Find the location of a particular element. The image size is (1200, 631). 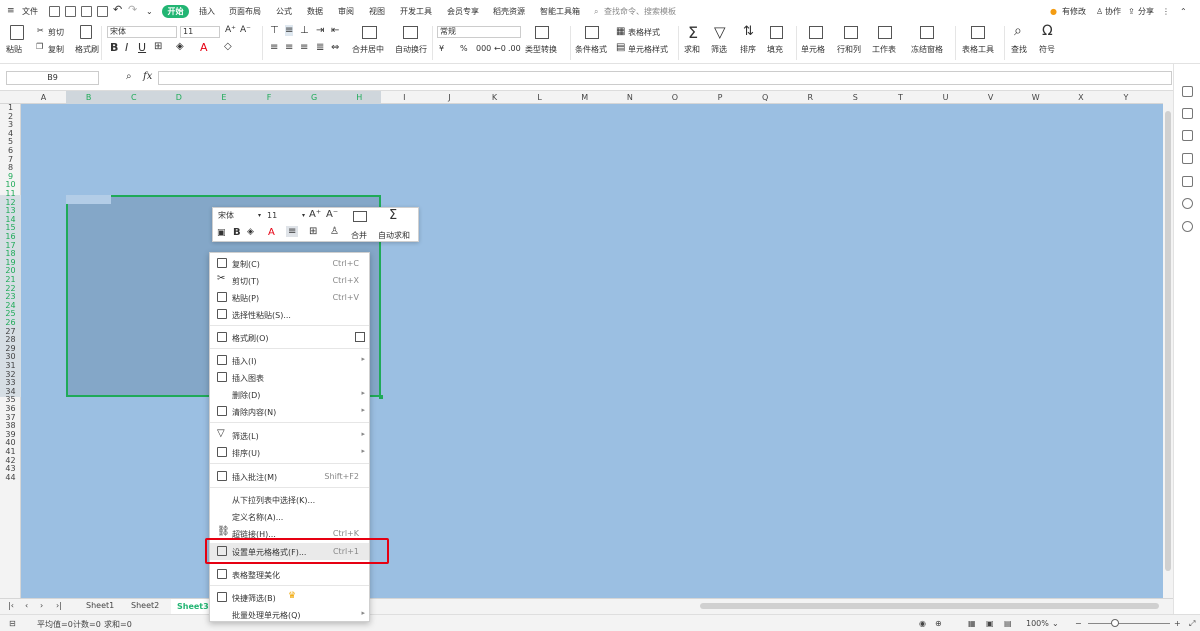

tab-review: 审阅 is located at coordinates (346, 11).